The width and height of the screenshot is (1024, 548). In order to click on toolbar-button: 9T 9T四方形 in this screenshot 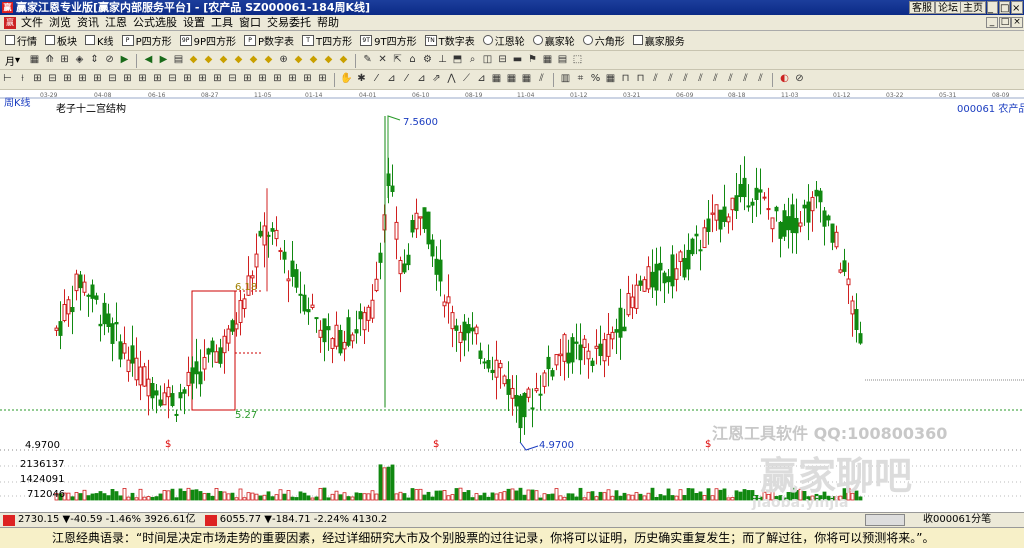, I will do `click(388, 40)`.